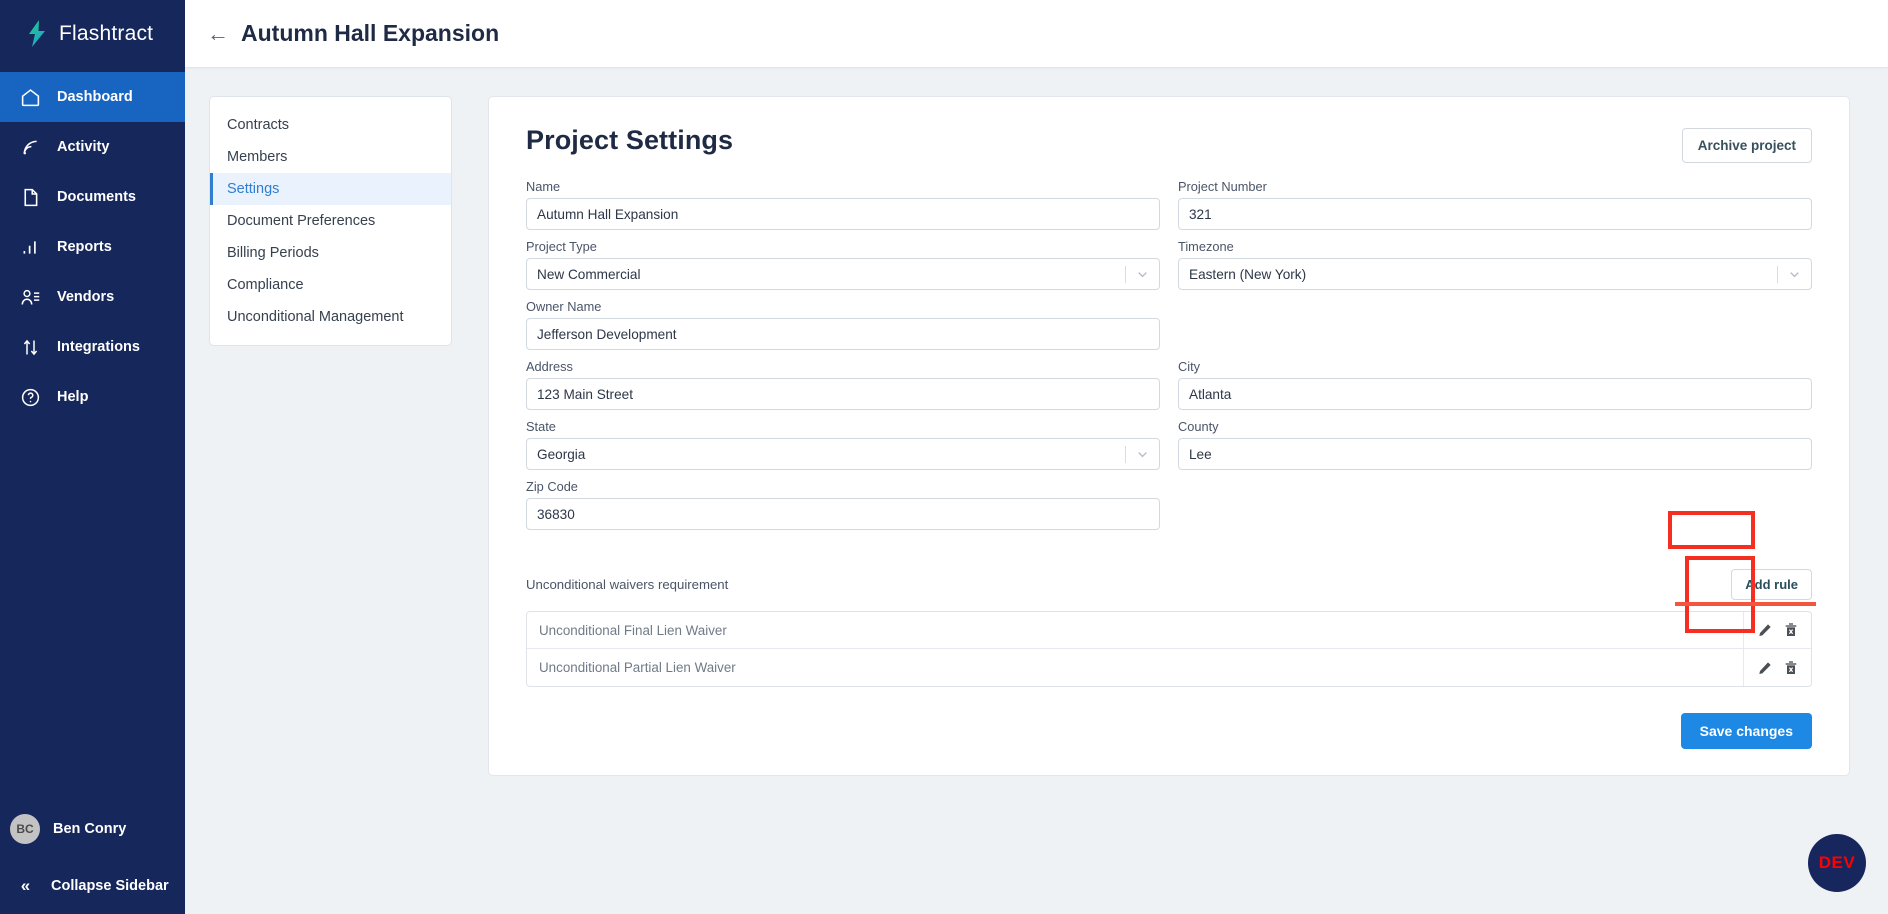 The width and height of the screenshot is (1888, 914). I want to click on waiver-row: Unconditional Final Lien Waiver, so click(1169, 630).